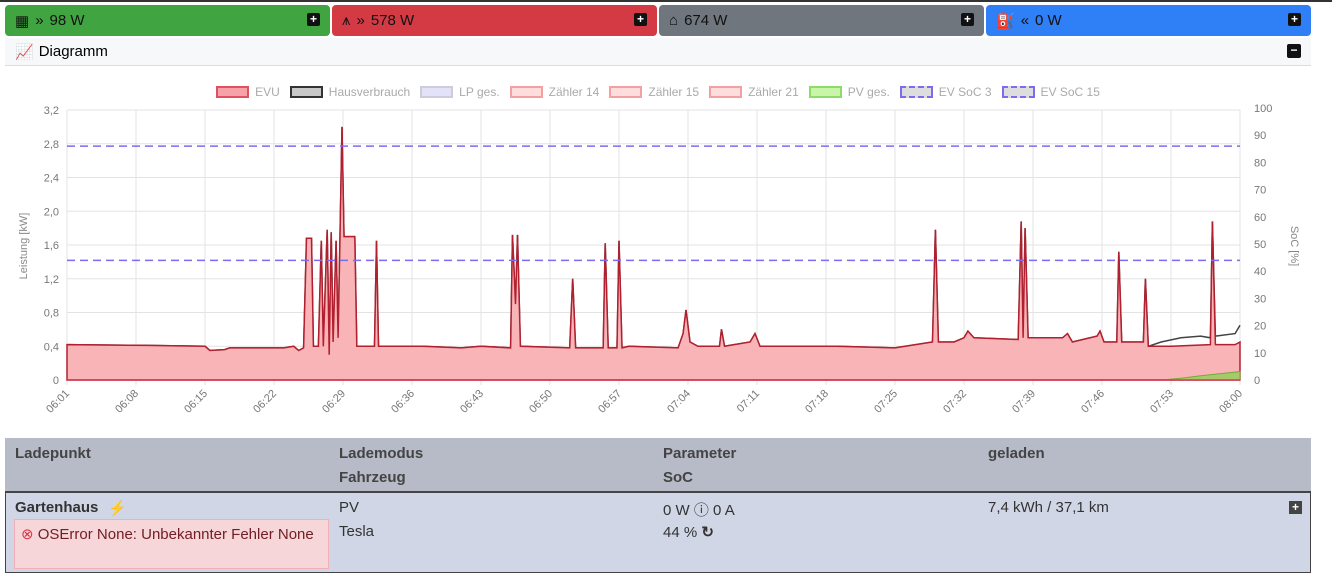 The width and height of the screenshot is (1332, 586). What do you see at coordinates (955, 402) in the screenshot?
I see `x-tick-label: 07:32` at bounding box center [955, 402].